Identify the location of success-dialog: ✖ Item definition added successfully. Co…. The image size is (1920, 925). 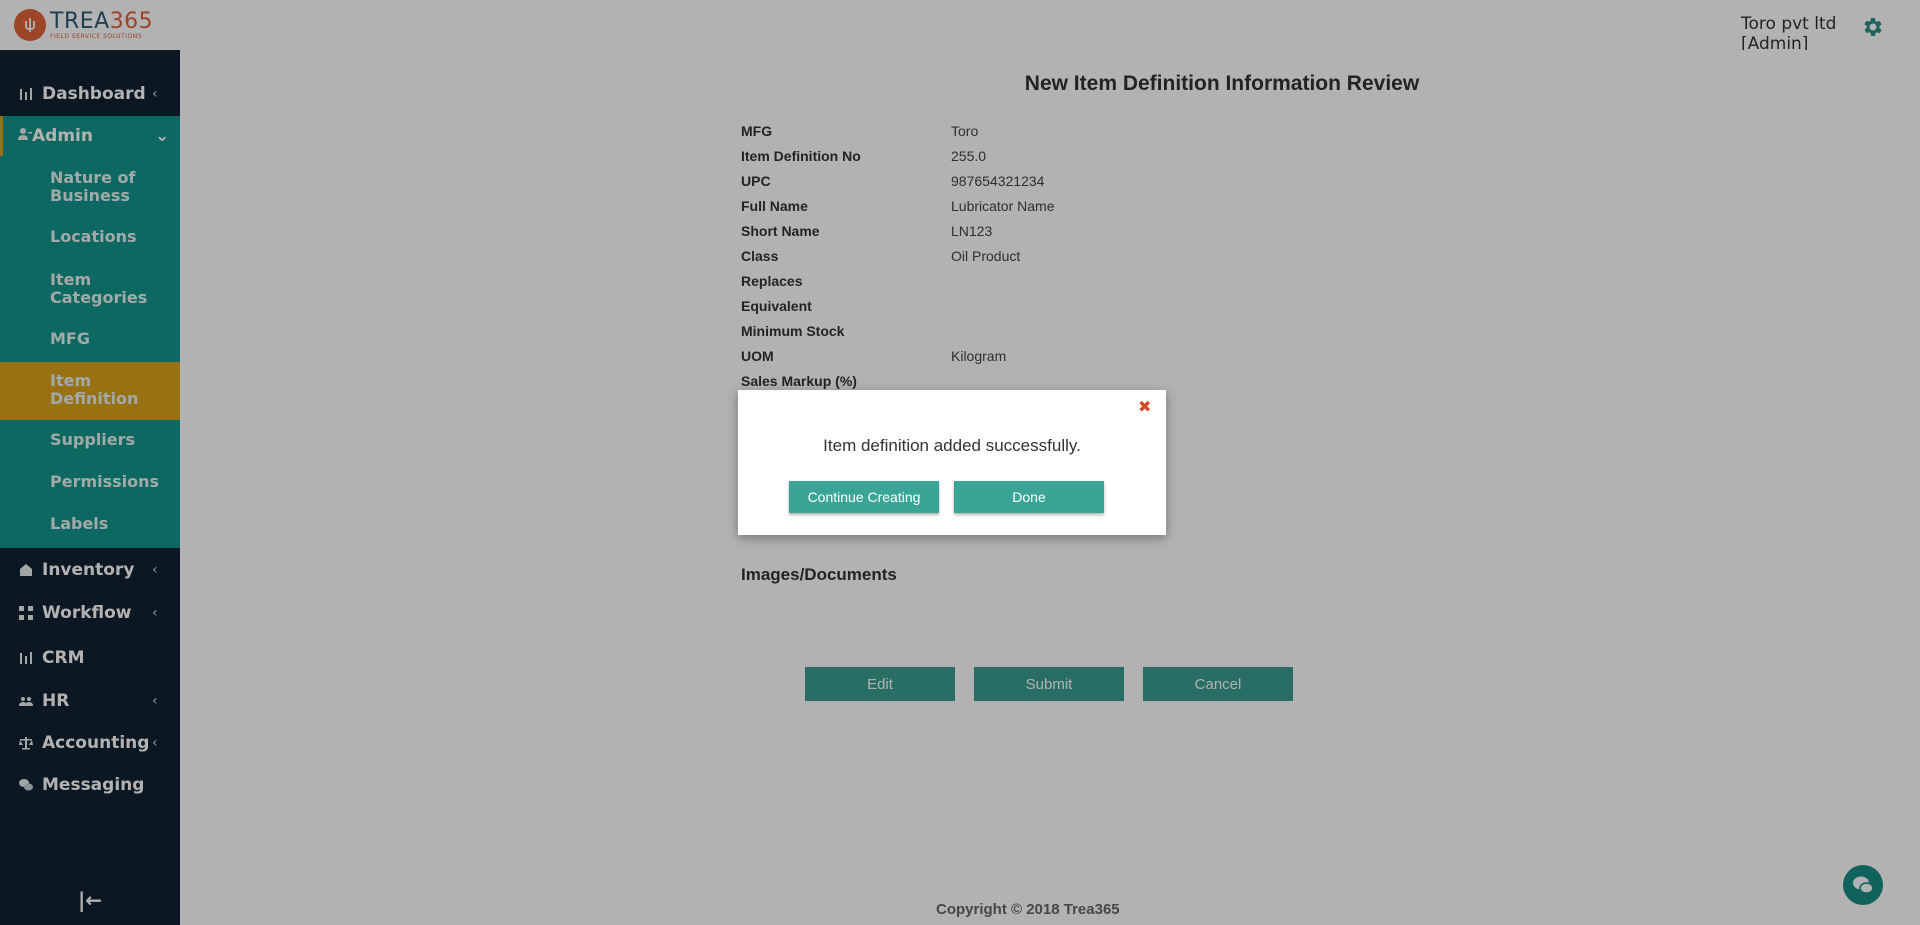
(952, 462).